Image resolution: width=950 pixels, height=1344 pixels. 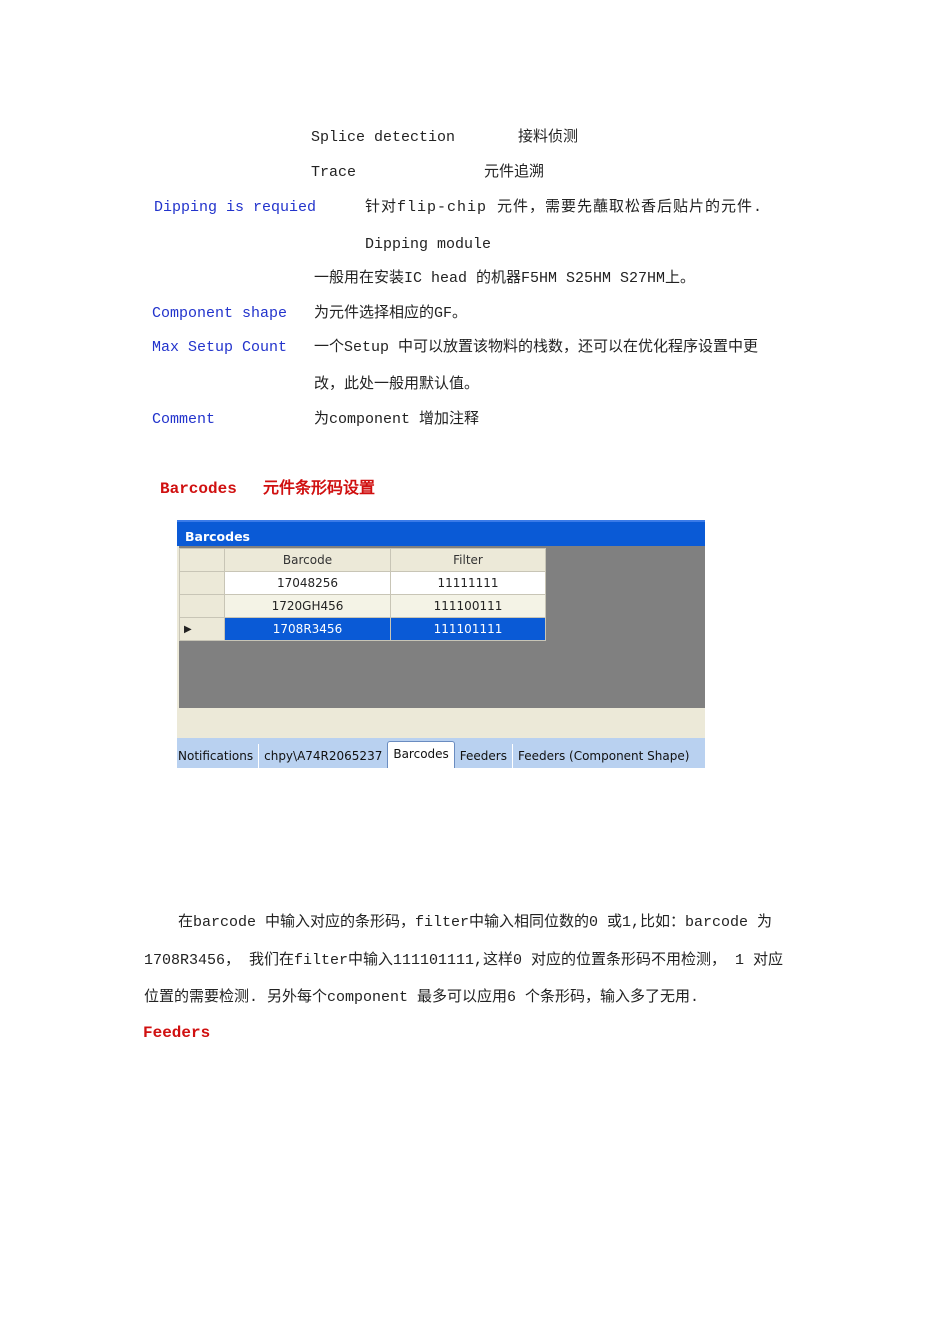 I want to click on corner-header, so click(x=202, y=560).